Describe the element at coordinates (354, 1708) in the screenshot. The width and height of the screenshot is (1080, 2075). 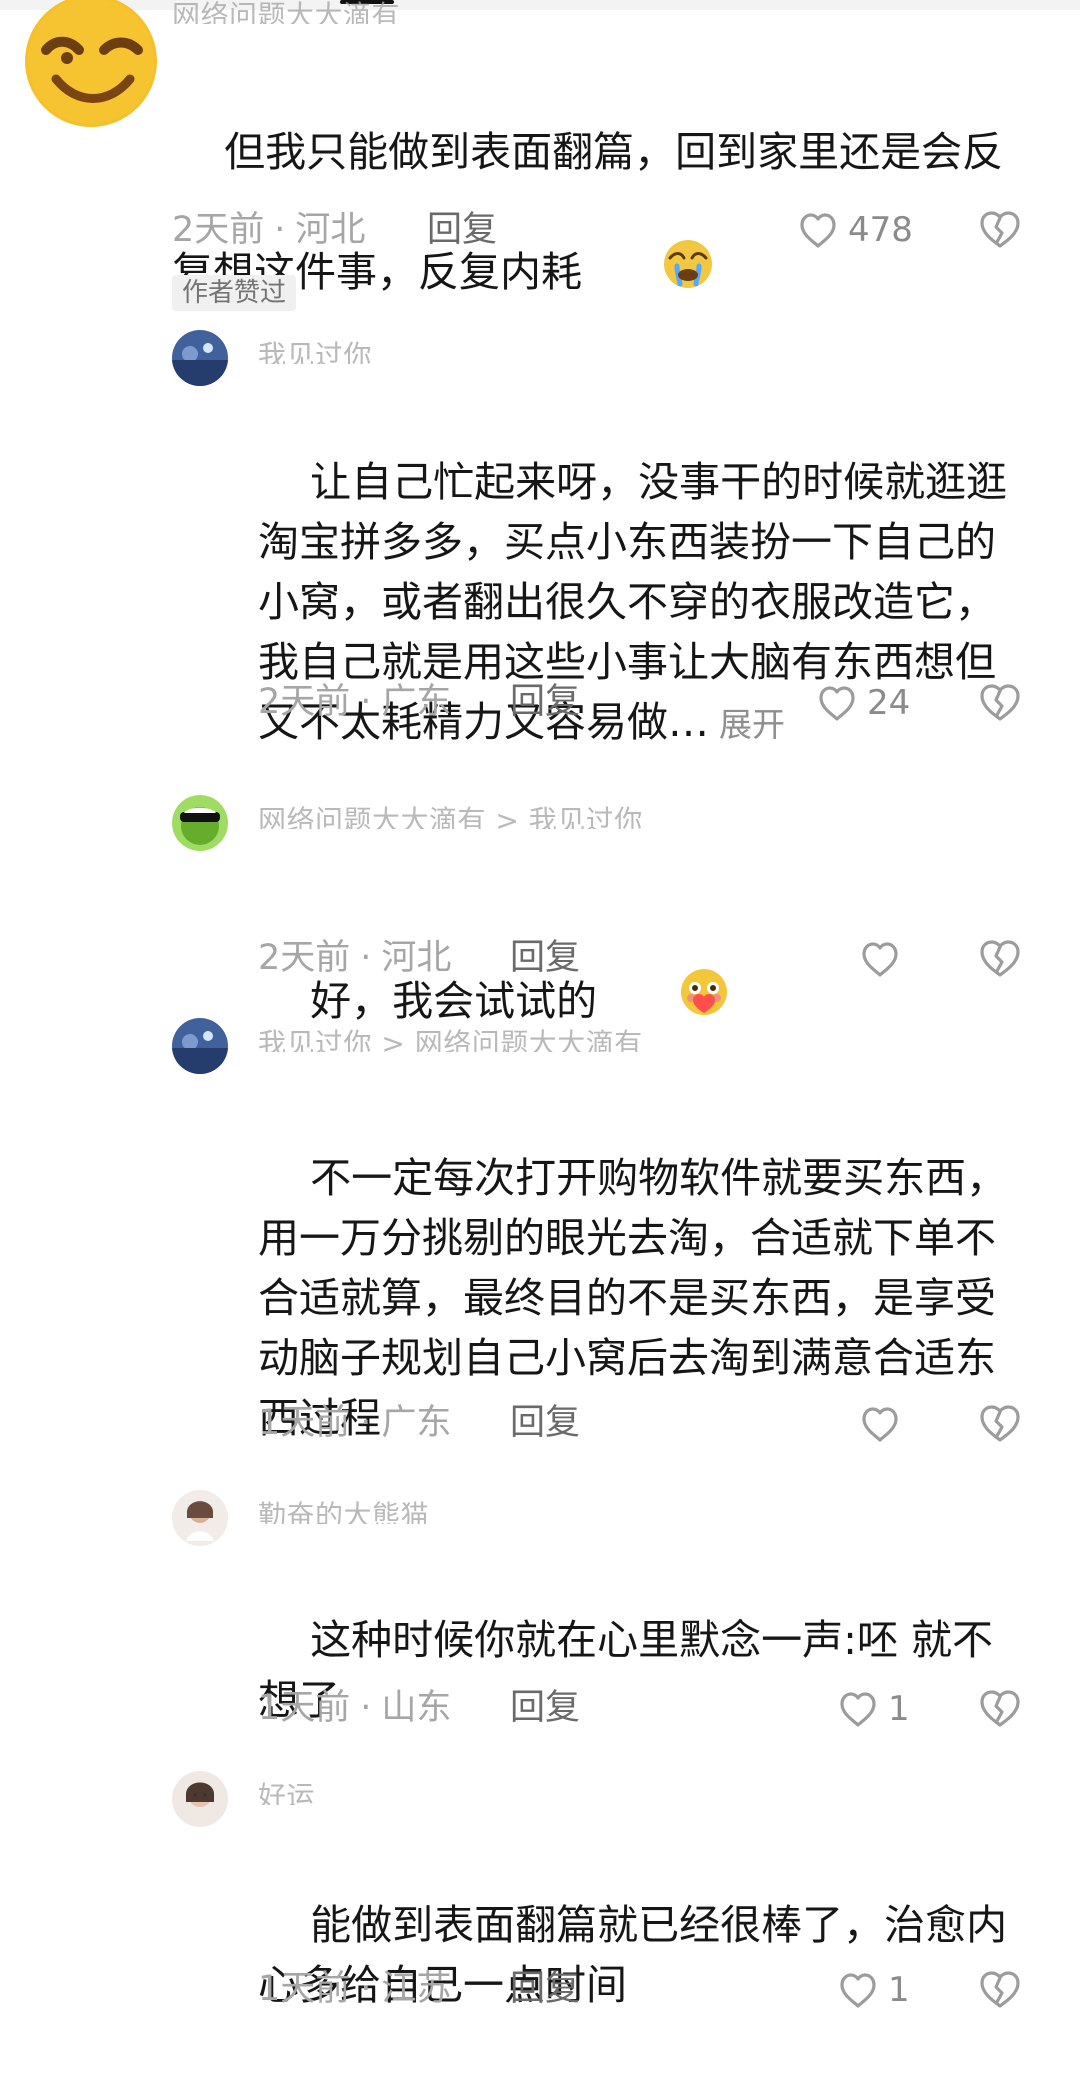
I see `comment-meta: 1天前 · 山东` at that location.